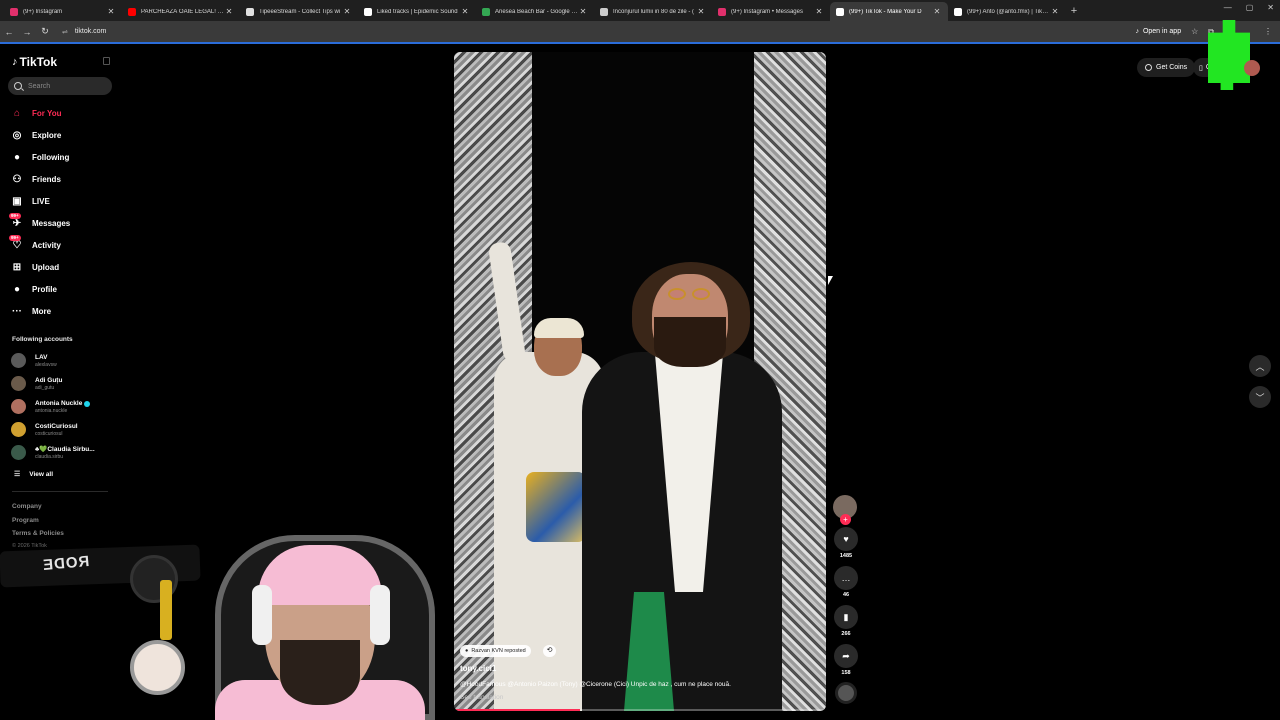 The width and height of the screenshot is (1280, 720). Describe the element at coordinates (49, 433) in the screenshot. I see `account-handle: costicuriosul` at that location.